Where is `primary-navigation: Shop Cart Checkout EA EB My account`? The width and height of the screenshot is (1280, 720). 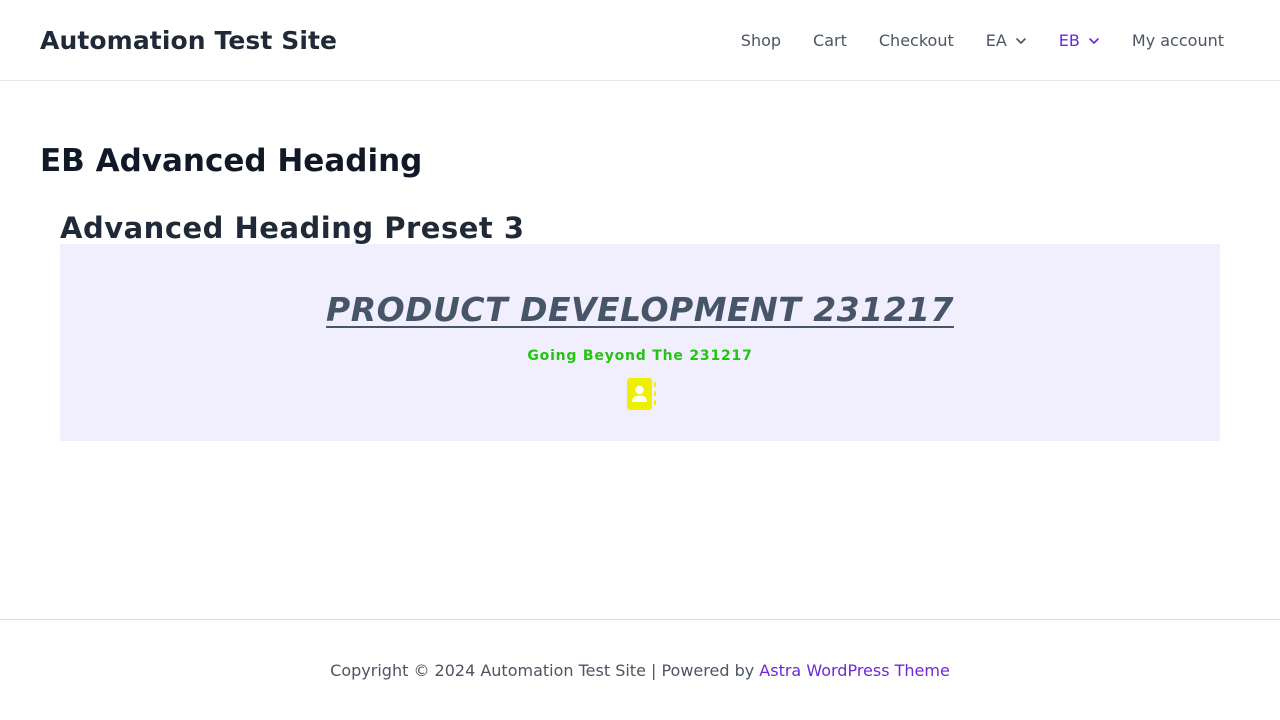
primary-navigation: Shop Cart Checkout EA EB My account is located at coordinates (982, 40).